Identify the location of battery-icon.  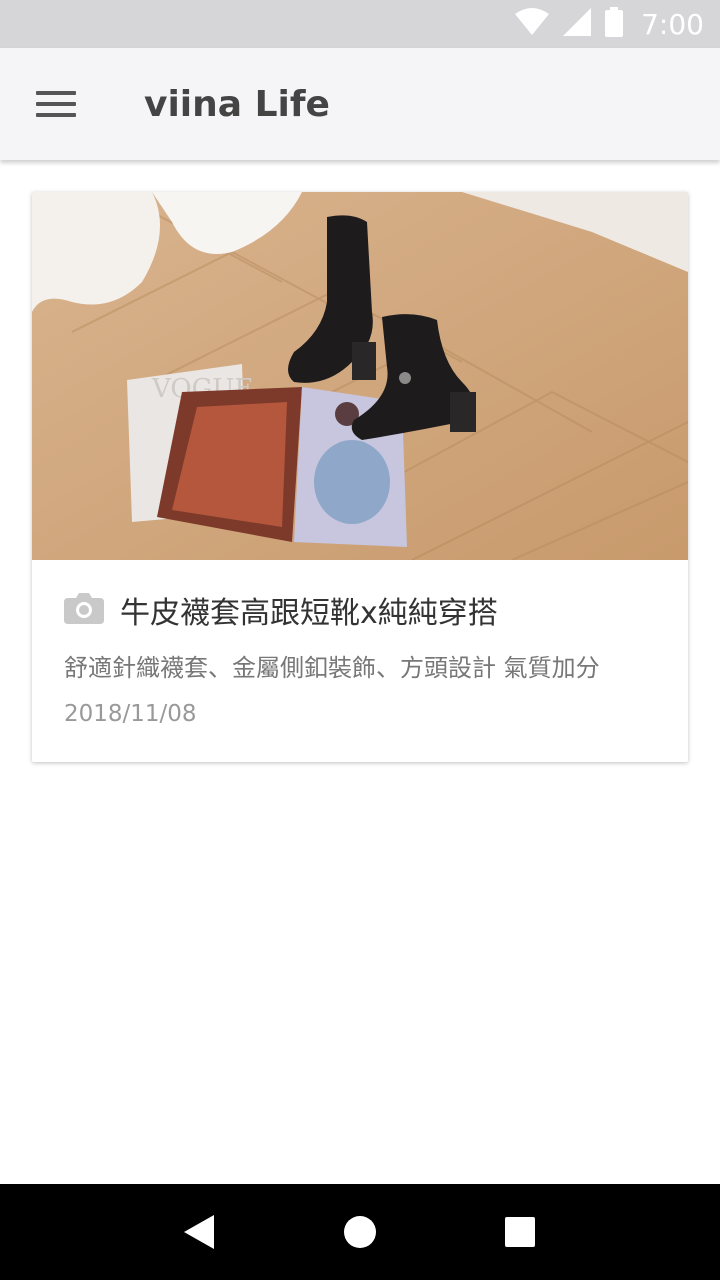
(614, 24).